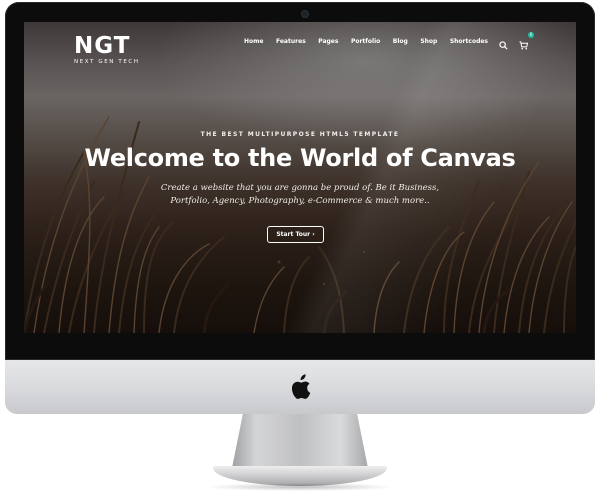 The image size is (600, 502). Describe the element at coordinates (305, 14) in the screenshot. I see `camera-icon` at that location.